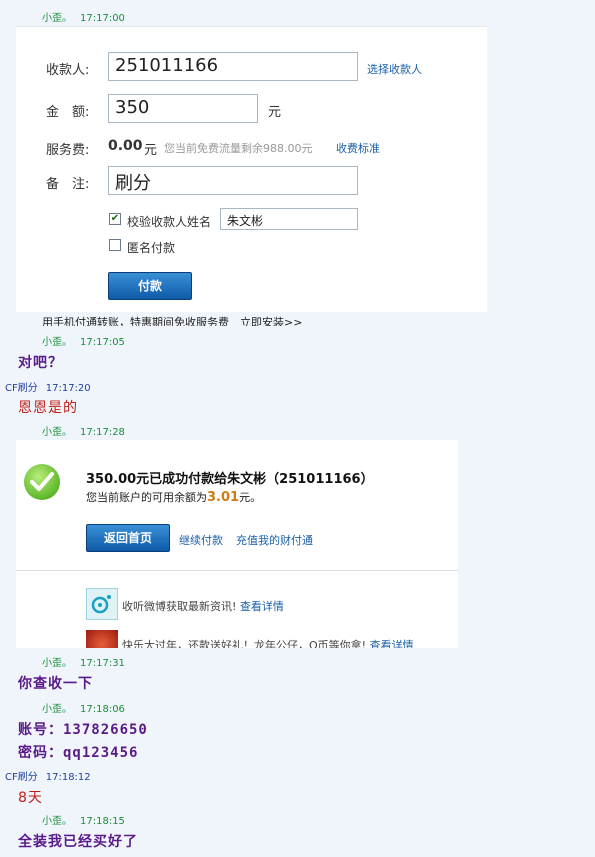 This screenshot has width=595, height=857. I want to click on lantern-icon, so click(102, 639).